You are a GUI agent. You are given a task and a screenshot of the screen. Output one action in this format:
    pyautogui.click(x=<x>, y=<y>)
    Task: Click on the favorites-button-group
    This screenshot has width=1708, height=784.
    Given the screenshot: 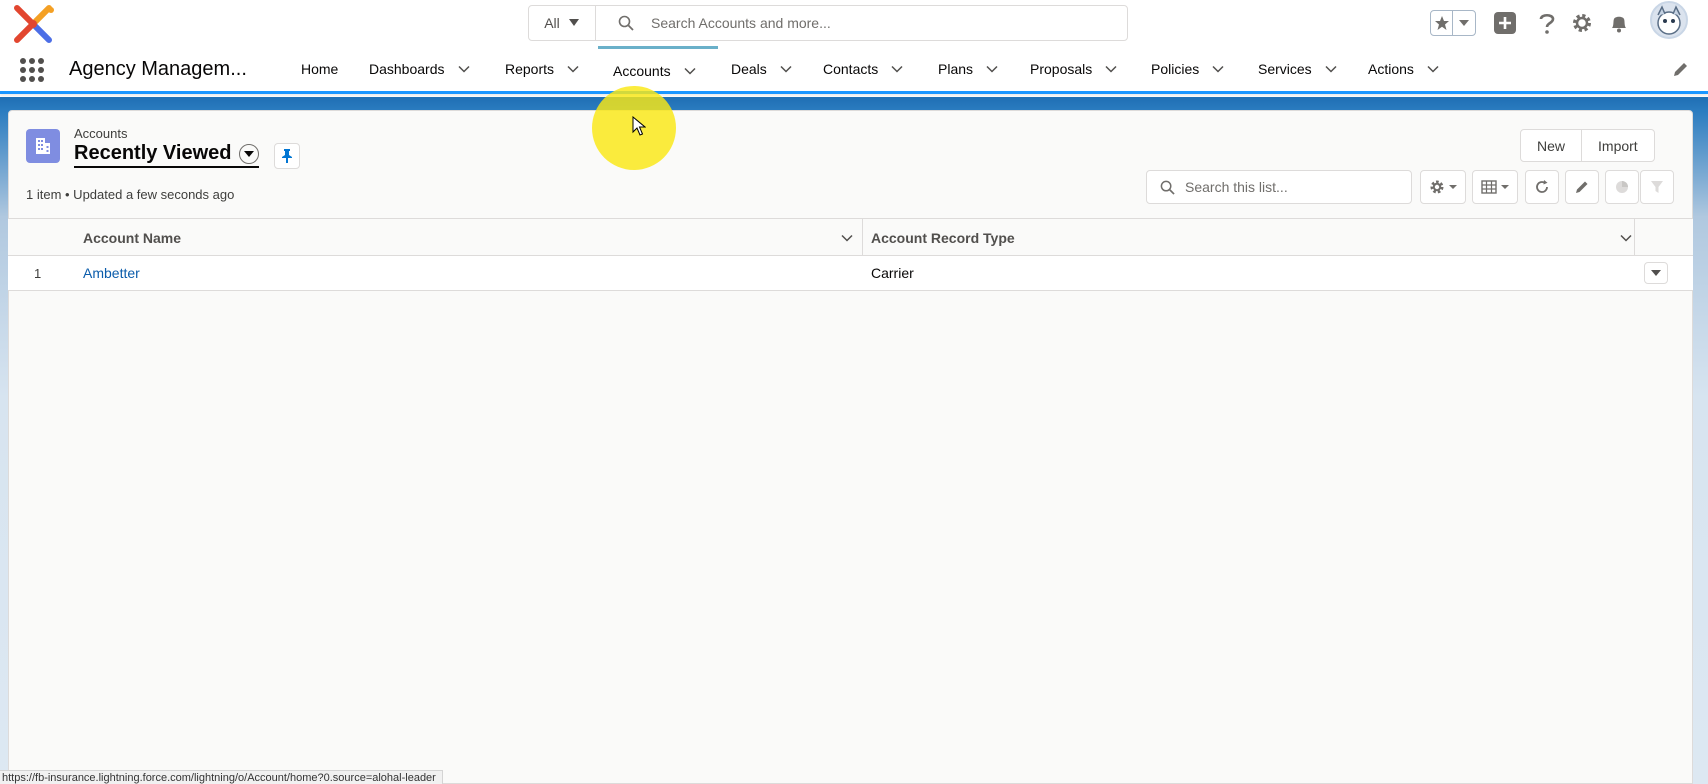 What is the action you would take?
    pyautogui.click(x=1453, y=23)
    